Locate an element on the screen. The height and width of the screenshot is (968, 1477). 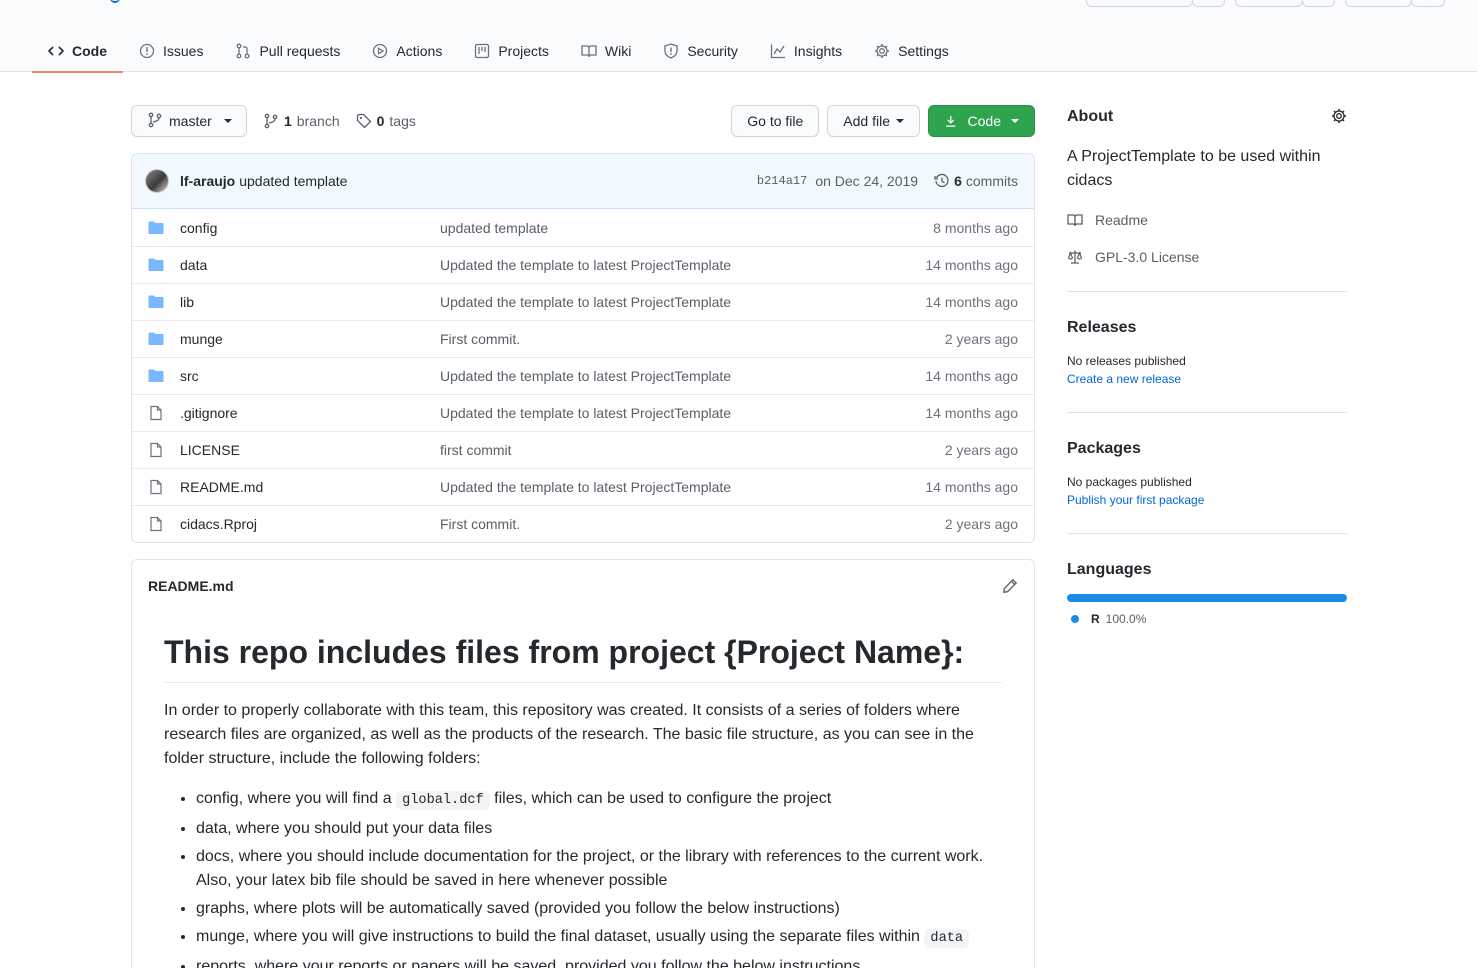
branch-label: branch is located at coordinates (318, 121).